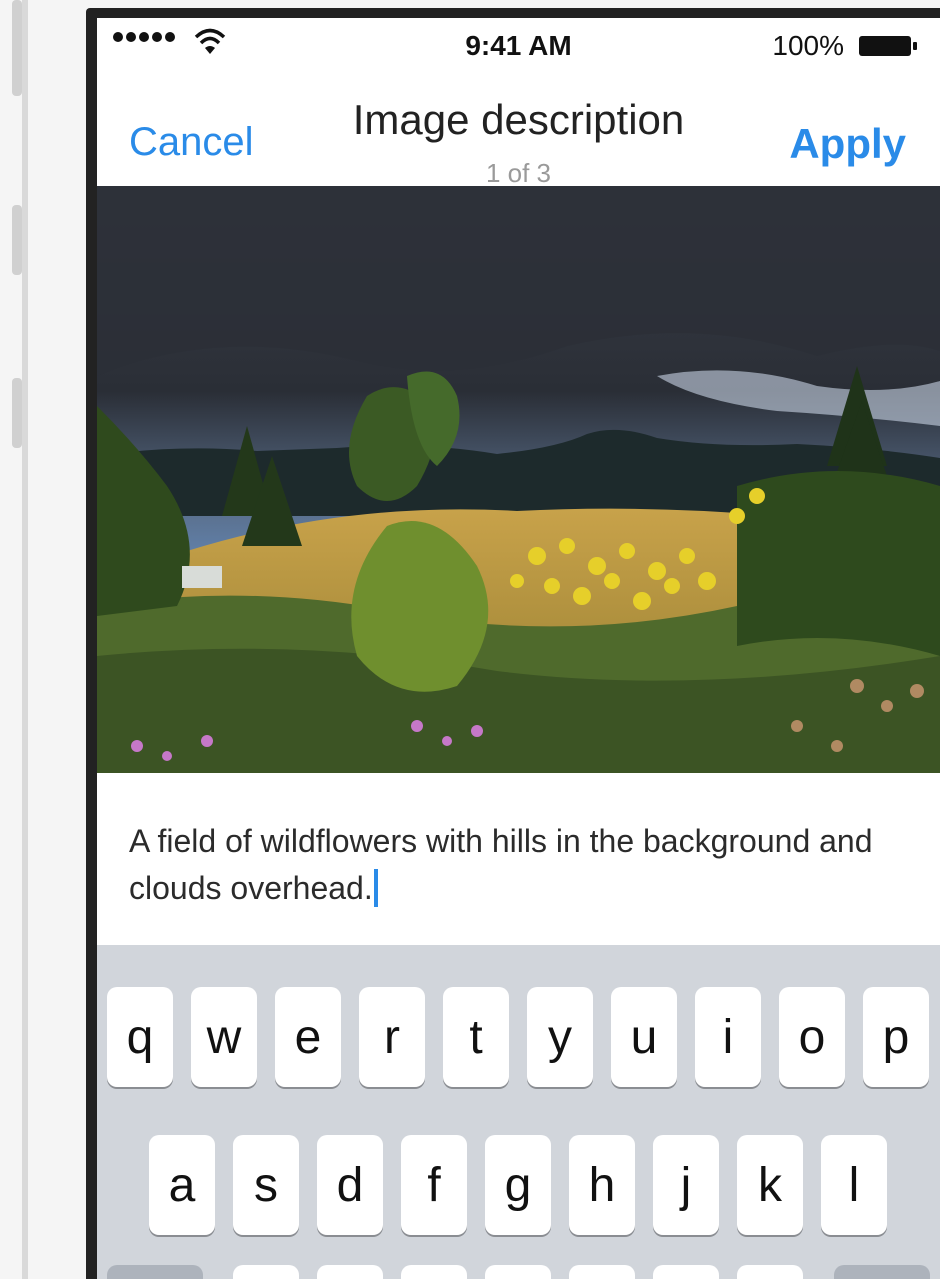 Image resolution: width=940 pixels, height=1279 pixels. I want to click on key-l: l, so click(854, 1185).